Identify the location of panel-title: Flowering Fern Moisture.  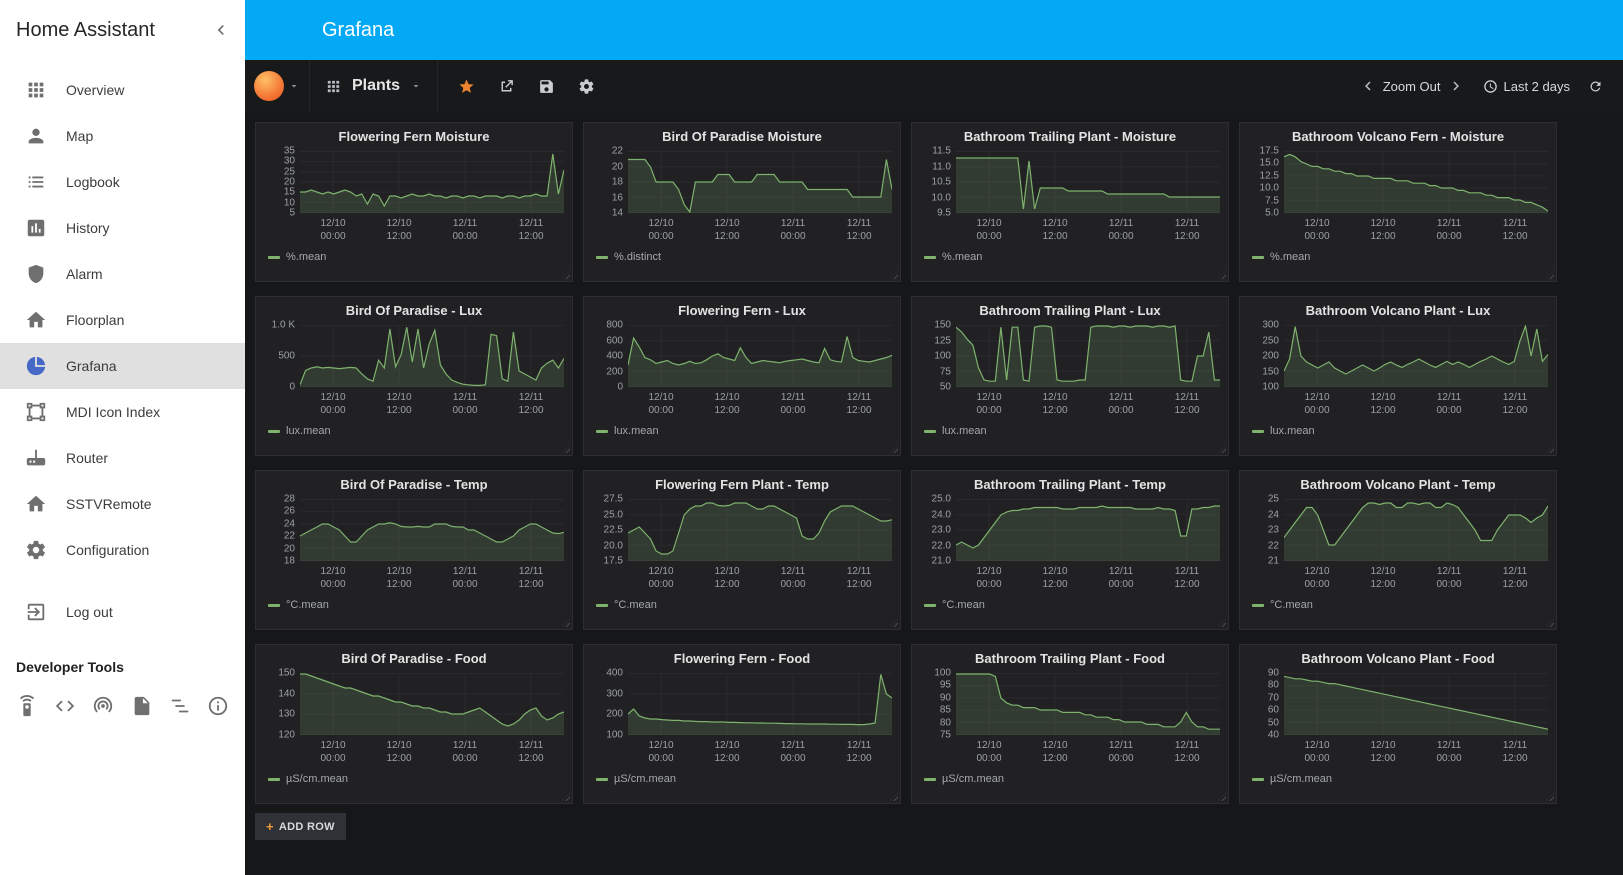
(414, 137).